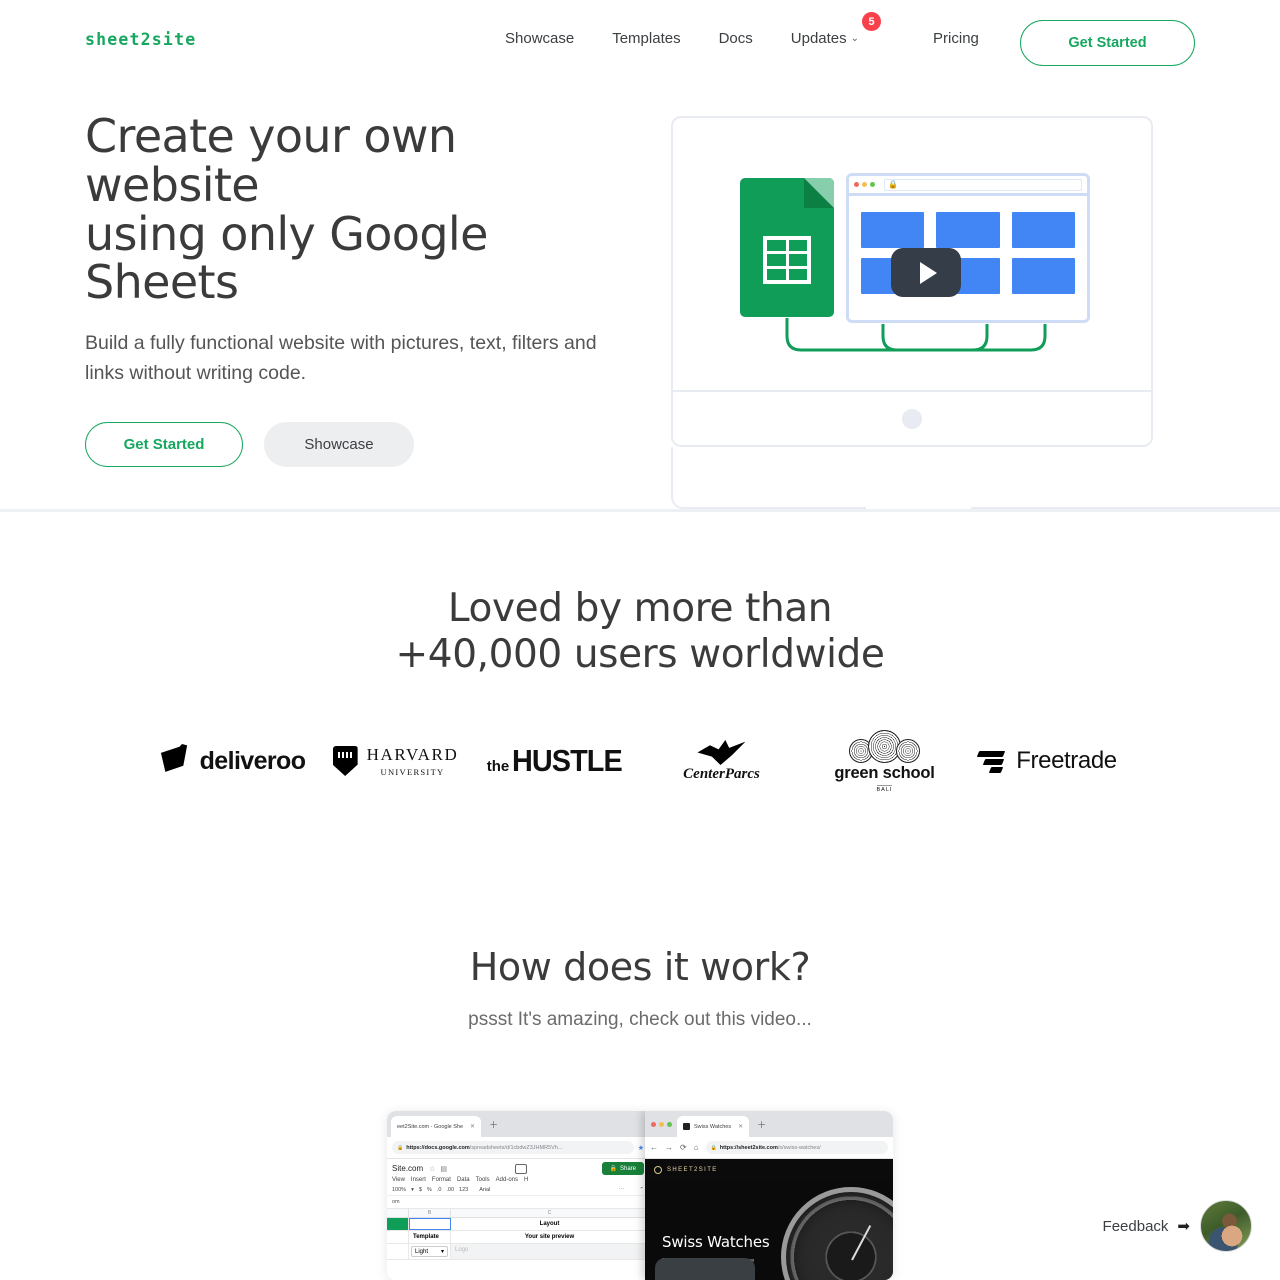 The width and height of the screenshot is (1280, 1280). What do you see at coordinates (968, 186) in the screenshot?
I see `browser-mockup-titlebar: 🔒` at bounding box center [968, 186].